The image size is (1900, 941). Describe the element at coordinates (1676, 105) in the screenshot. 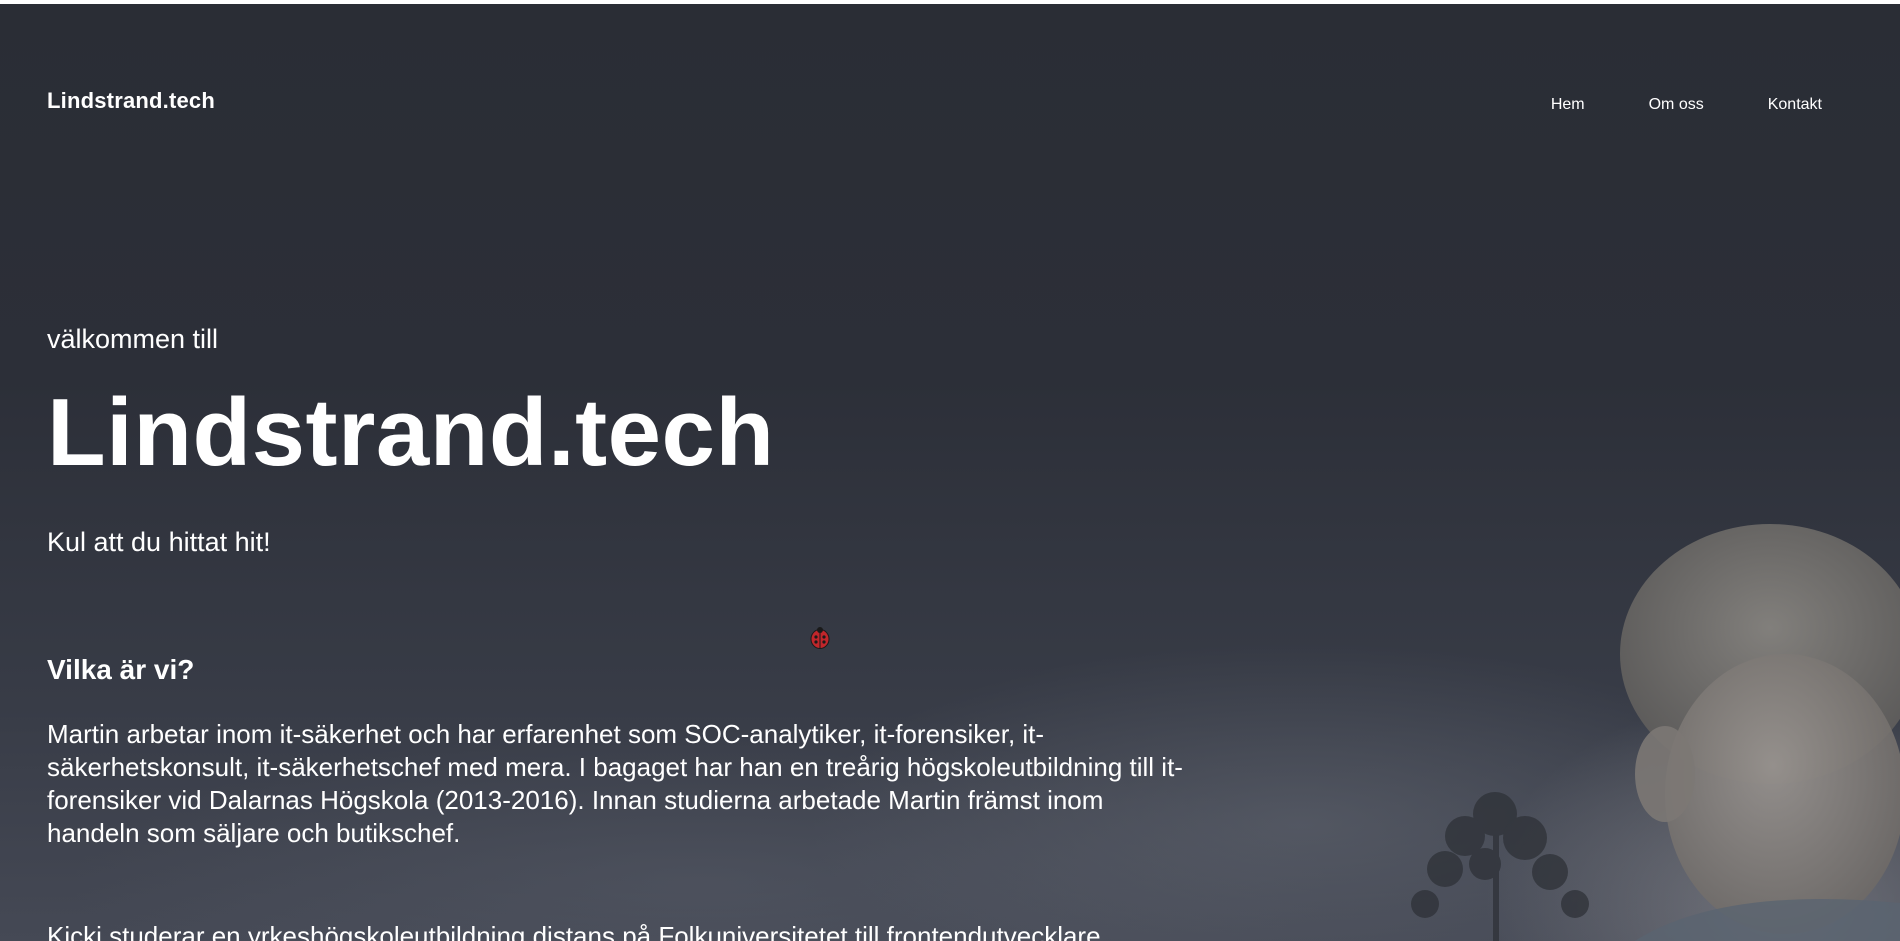

I see `nav-item-om-oss: Om oss` at that location.